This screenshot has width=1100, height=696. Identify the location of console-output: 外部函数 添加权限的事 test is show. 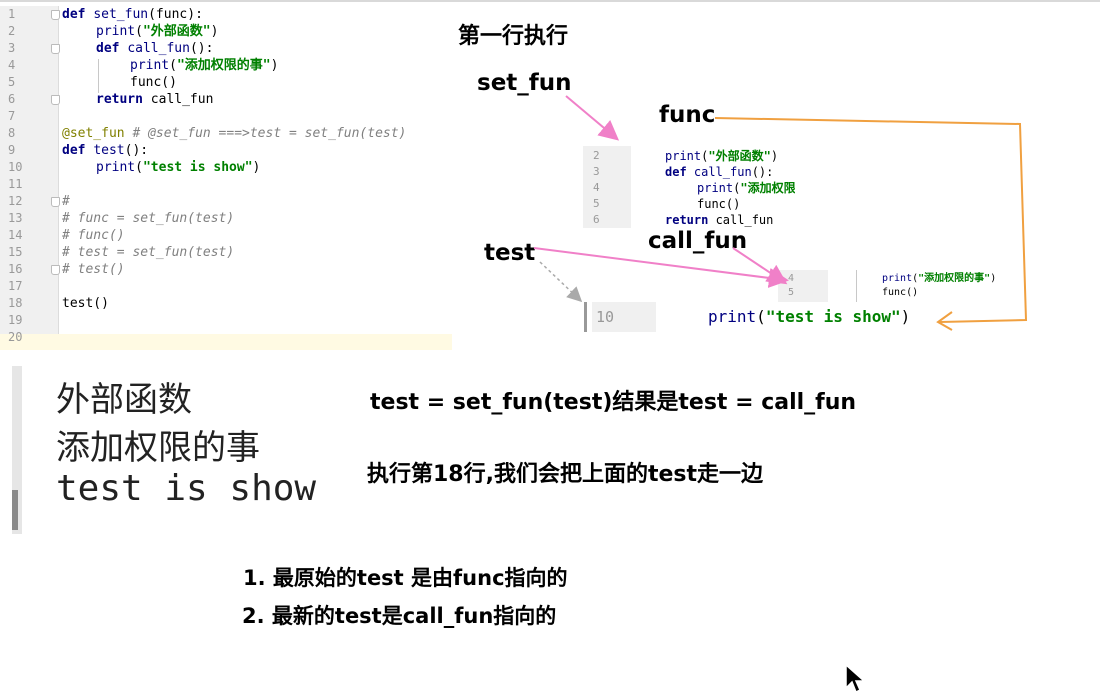
(180, 450).